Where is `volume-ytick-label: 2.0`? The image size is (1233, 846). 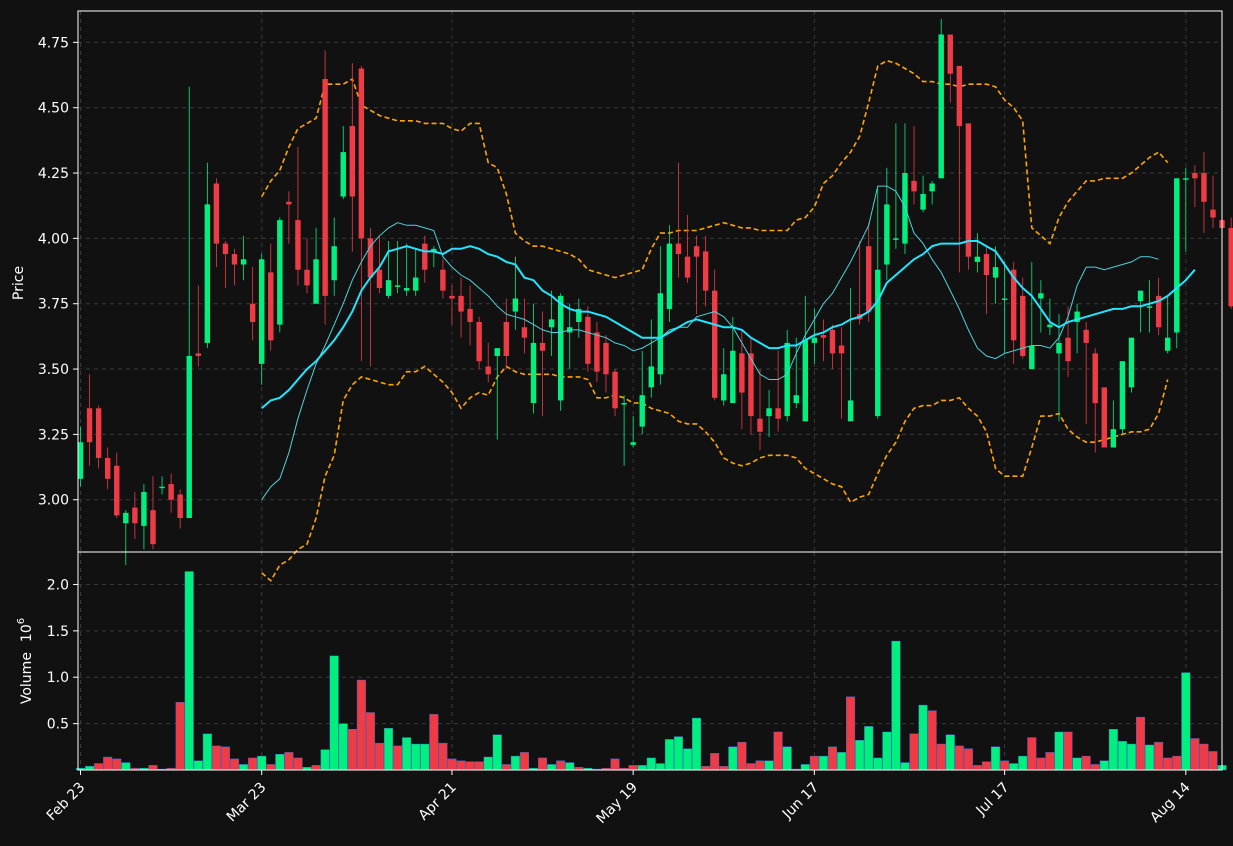 volume-ytick-label: 2.0 is located at coordinates (58, 585).